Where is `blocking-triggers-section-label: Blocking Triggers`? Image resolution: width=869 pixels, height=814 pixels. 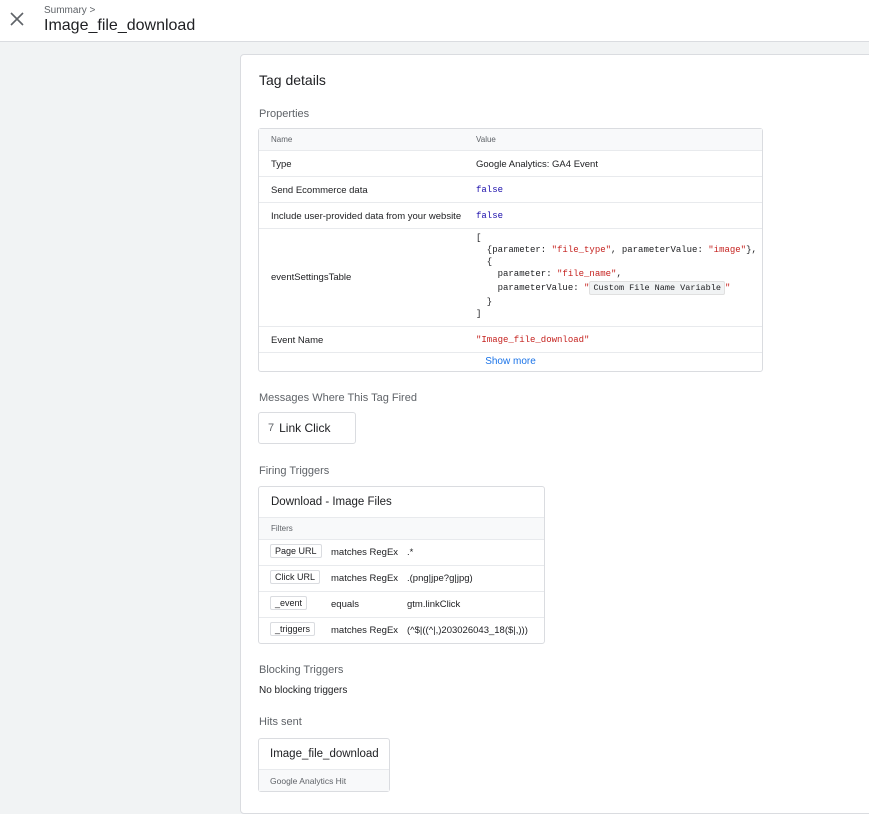 blocking-triggers-section-label: Blocking Triggers is located at coordinates (301, 670).